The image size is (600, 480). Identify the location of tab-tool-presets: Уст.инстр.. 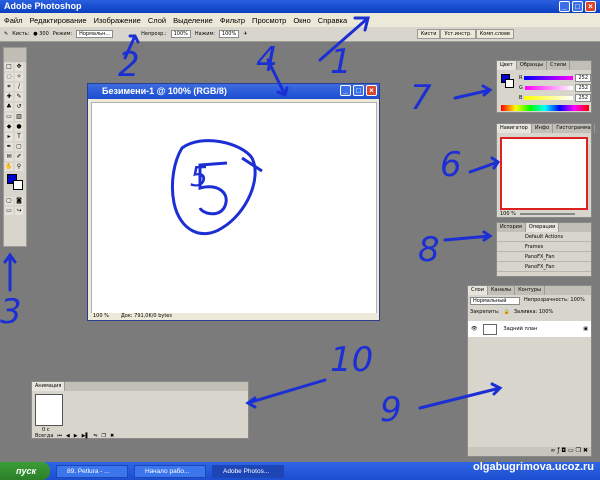
(458, 34).